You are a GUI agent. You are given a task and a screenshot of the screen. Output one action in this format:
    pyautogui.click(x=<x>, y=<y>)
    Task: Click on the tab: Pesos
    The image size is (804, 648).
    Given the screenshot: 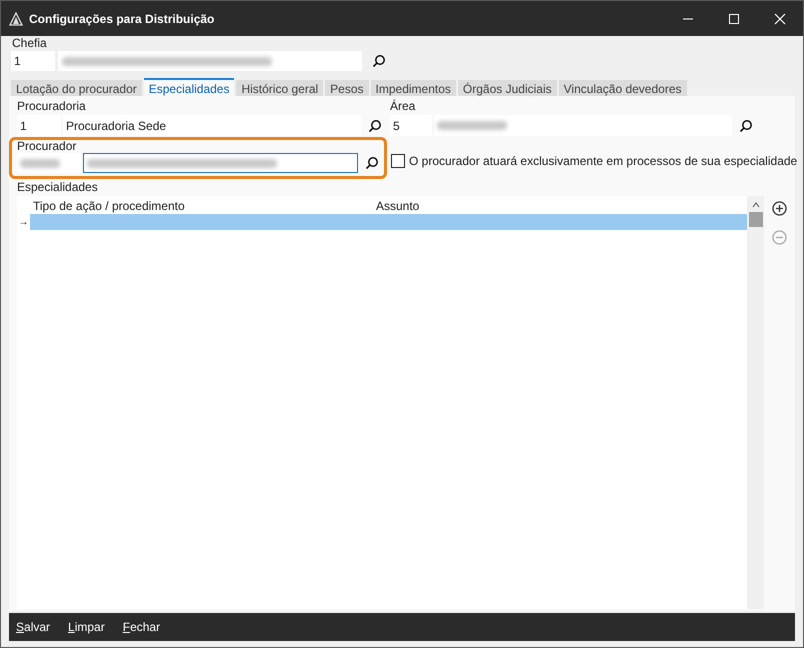 What is the action you would take?
    pyautogui.click(x=347, y=88)
    